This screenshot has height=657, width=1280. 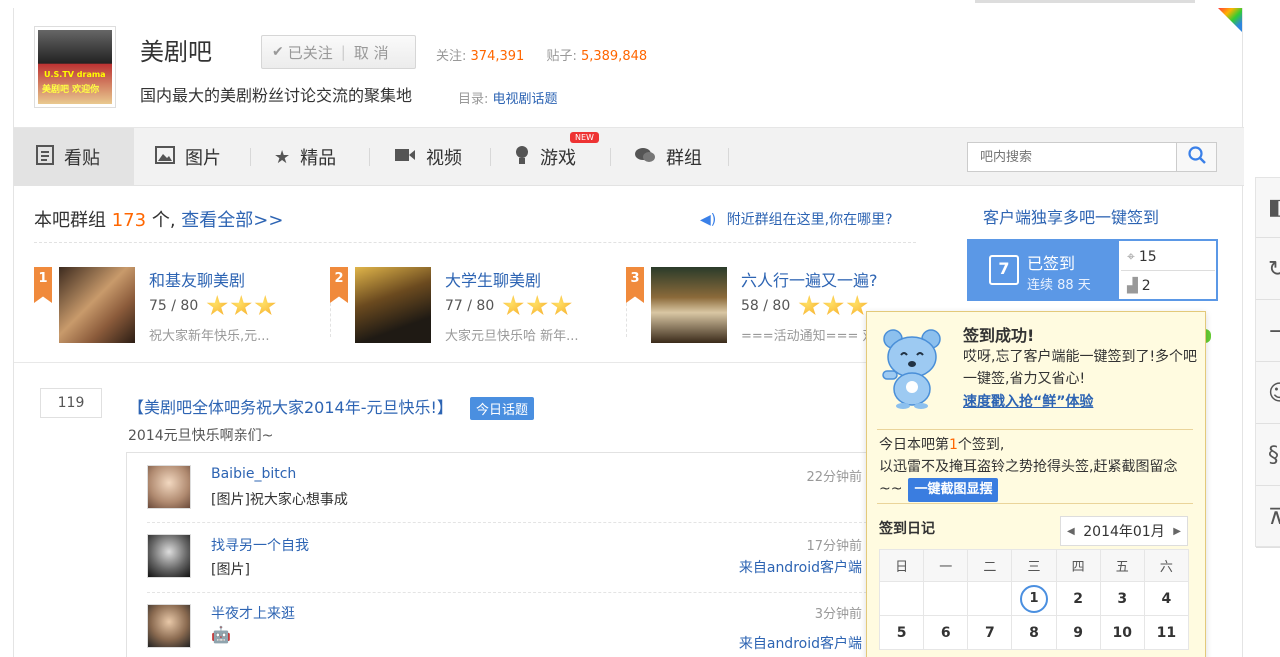 I want to click on video-icon, so click(x=405, y=157).